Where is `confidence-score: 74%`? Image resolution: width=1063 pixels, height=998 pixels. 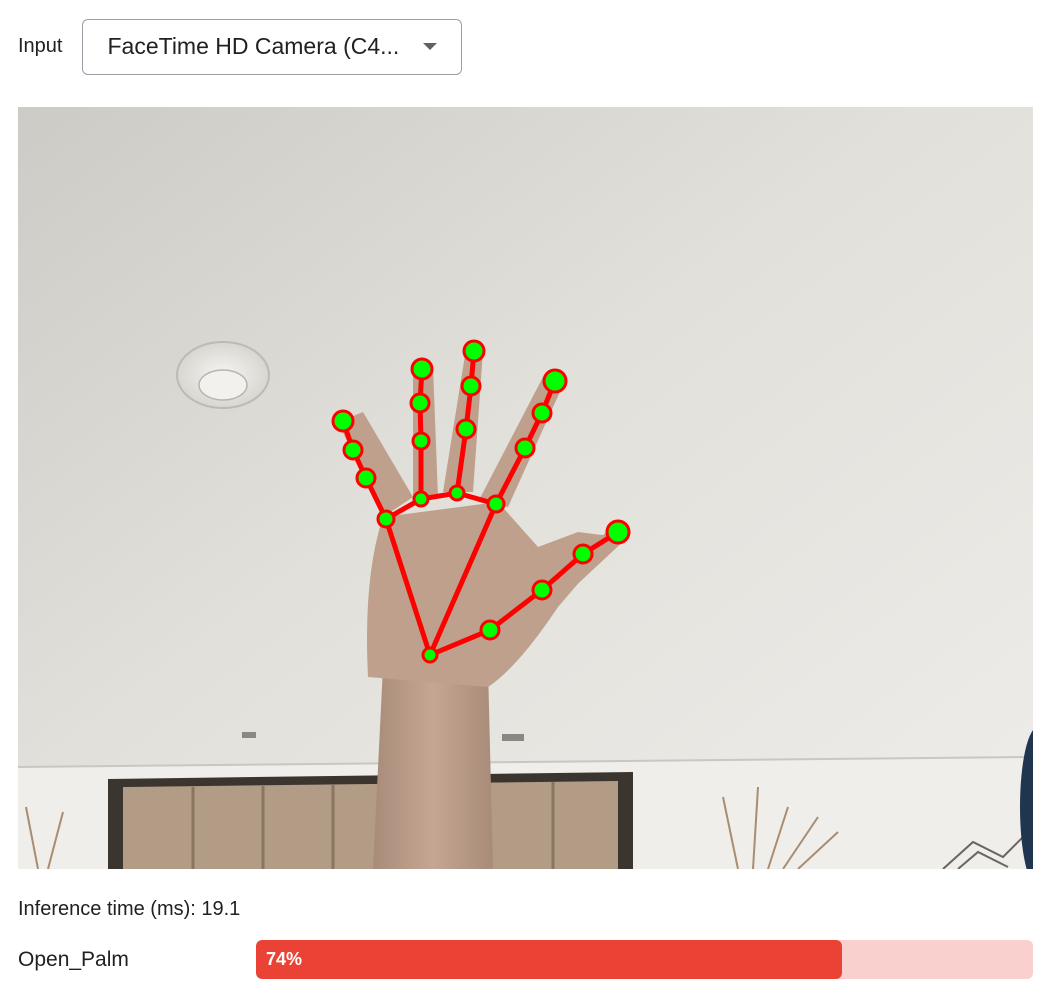
confidence-score: 74% is located at coordinates (284, 959).